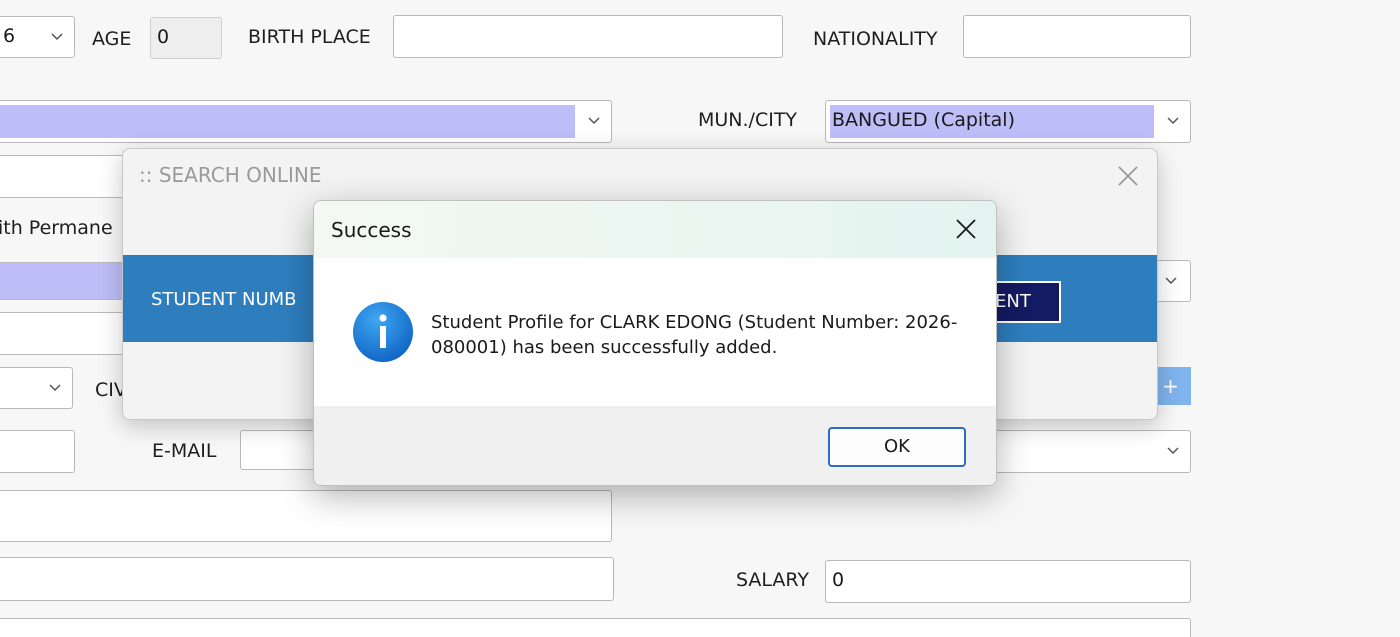 This screenshot has height=637, width=1400. I want to click on info-icon, so click(383, 332).